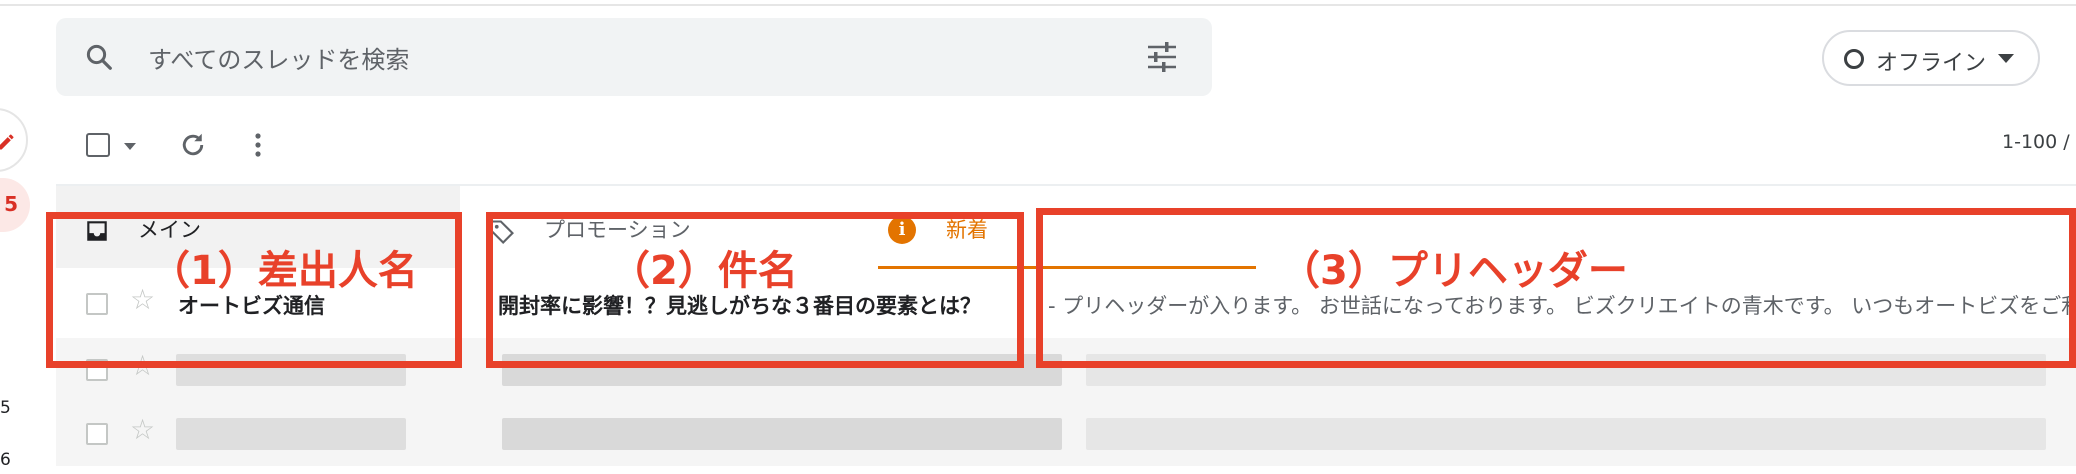 The width and height of the screenshot is (2076, 474). What do you see at coordinates (97, 434) in the screenshot?
I see `row-checkbox` at bounding box center [97, 434].